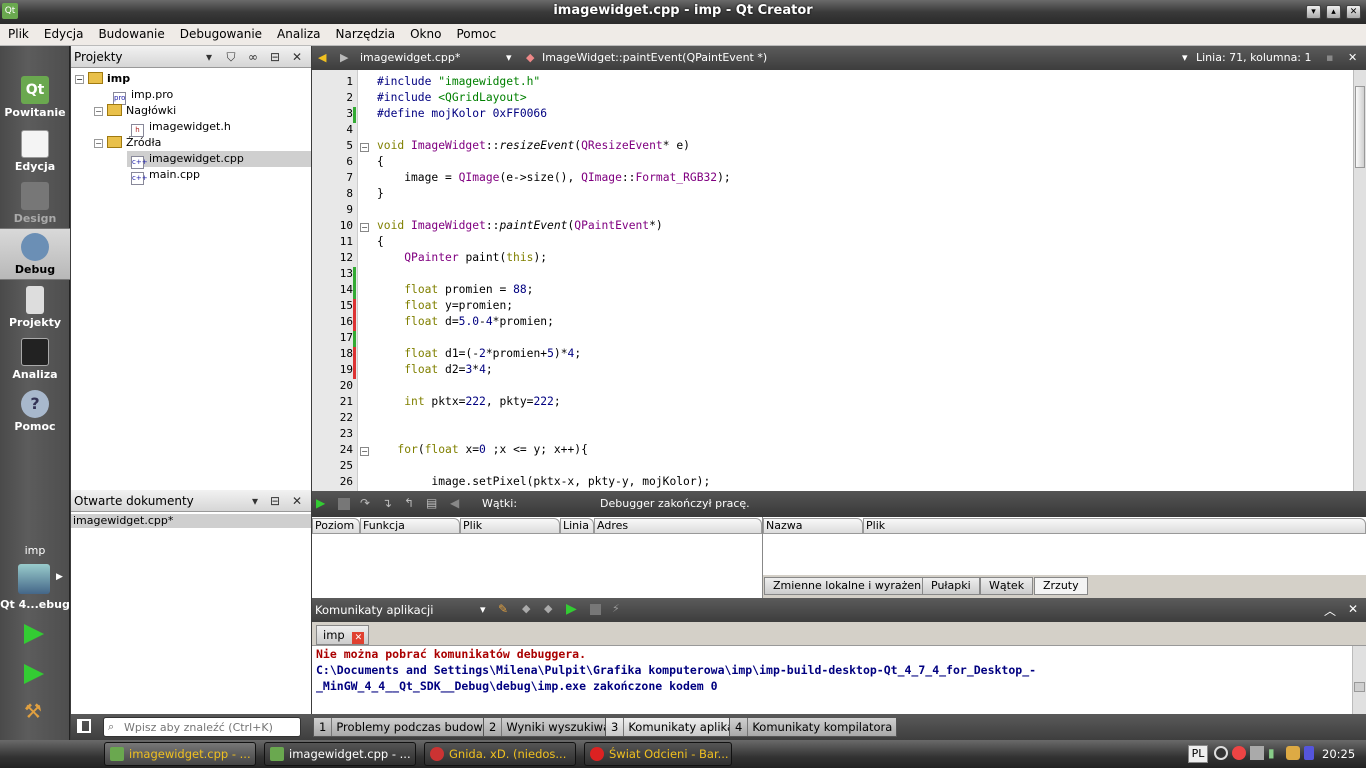 This screenshot has width=1366, height=768. Describe the element at coordinates (336, 526) in the screenshot. I see `stack-col-poziom: Poziom` at that location.